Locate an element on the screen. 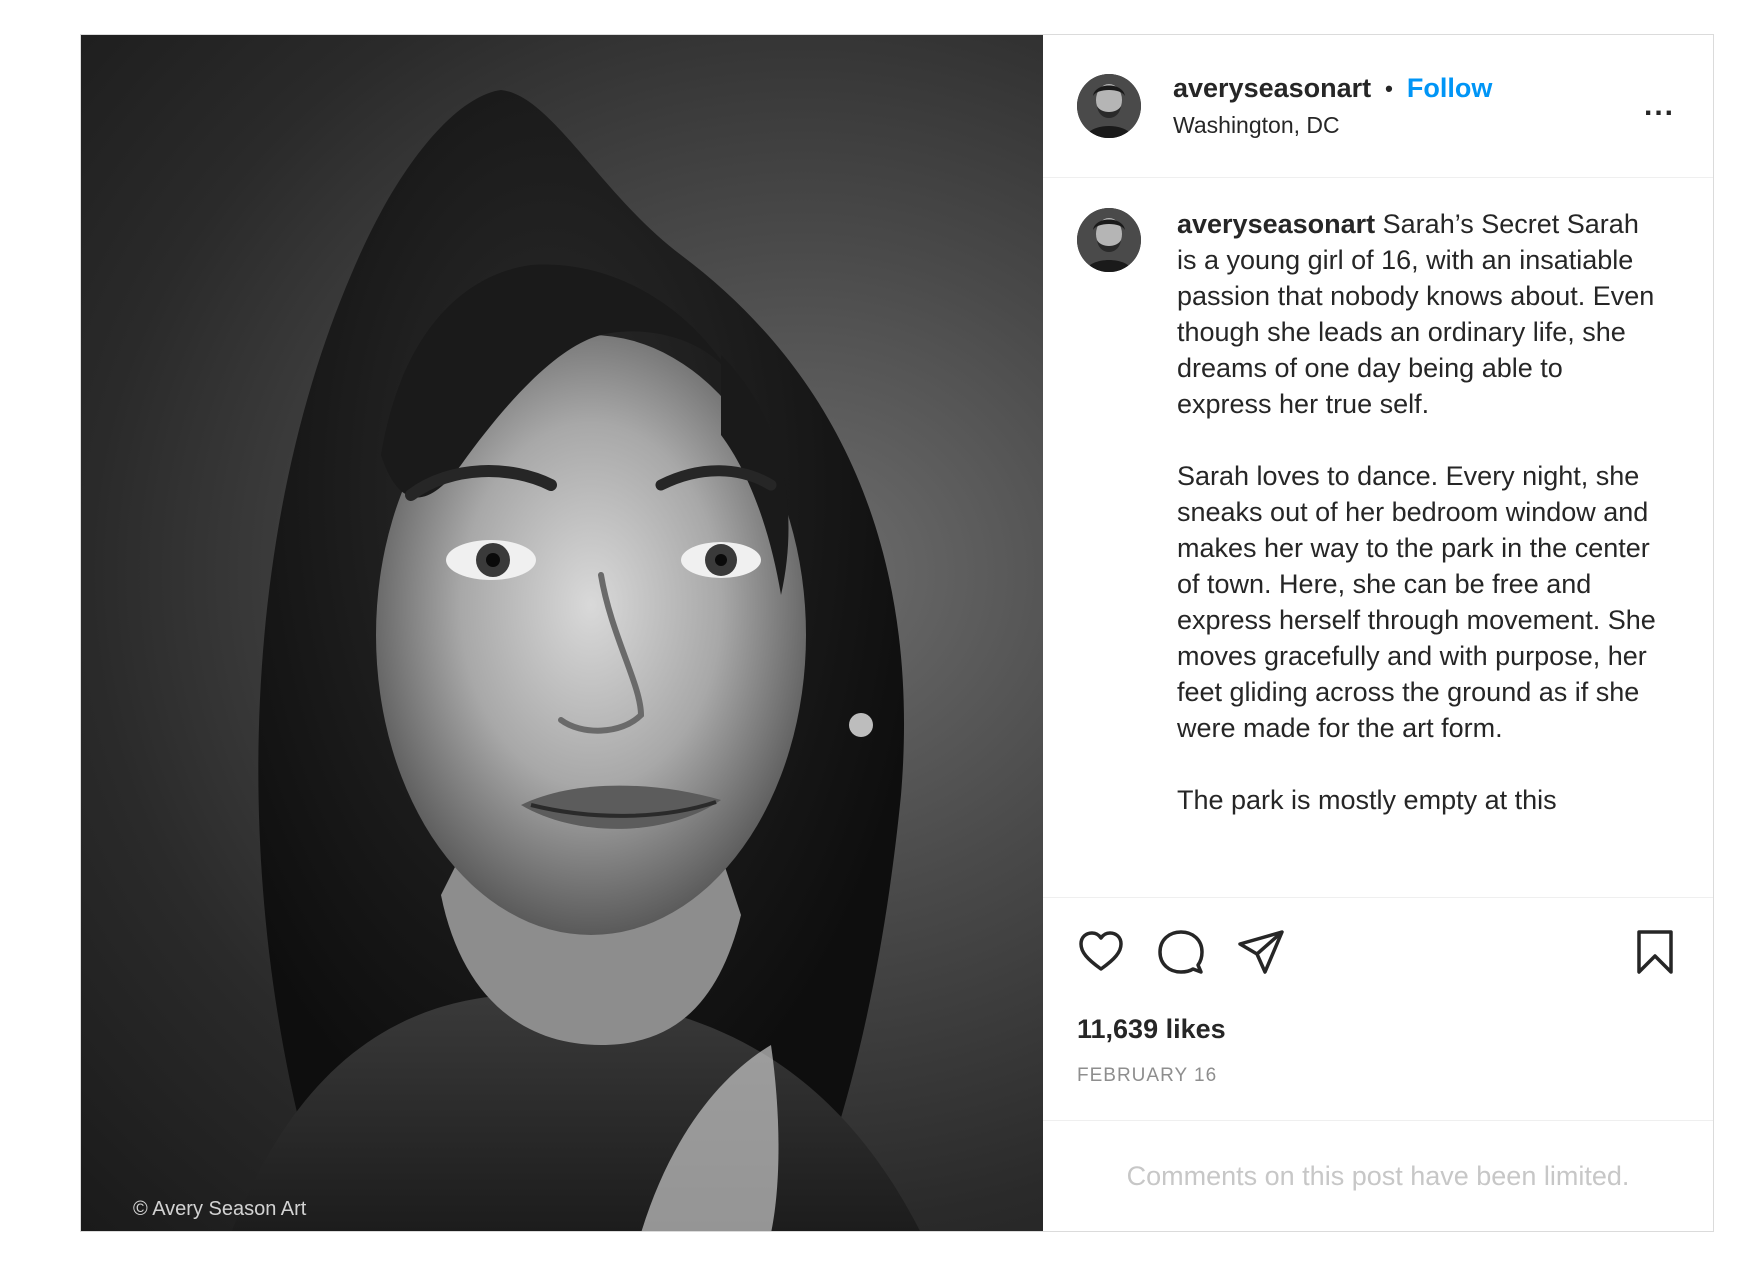  heart-icon is located at coordinates (1101, 952).